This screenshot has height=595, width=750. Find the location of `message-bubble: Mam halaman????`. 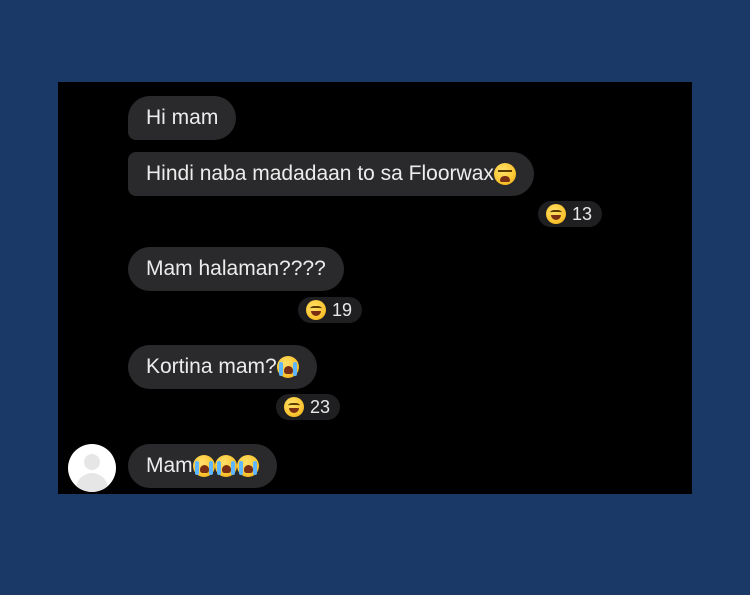

message-bubble: Mam halaman???? is located at coordinates (236, 269).